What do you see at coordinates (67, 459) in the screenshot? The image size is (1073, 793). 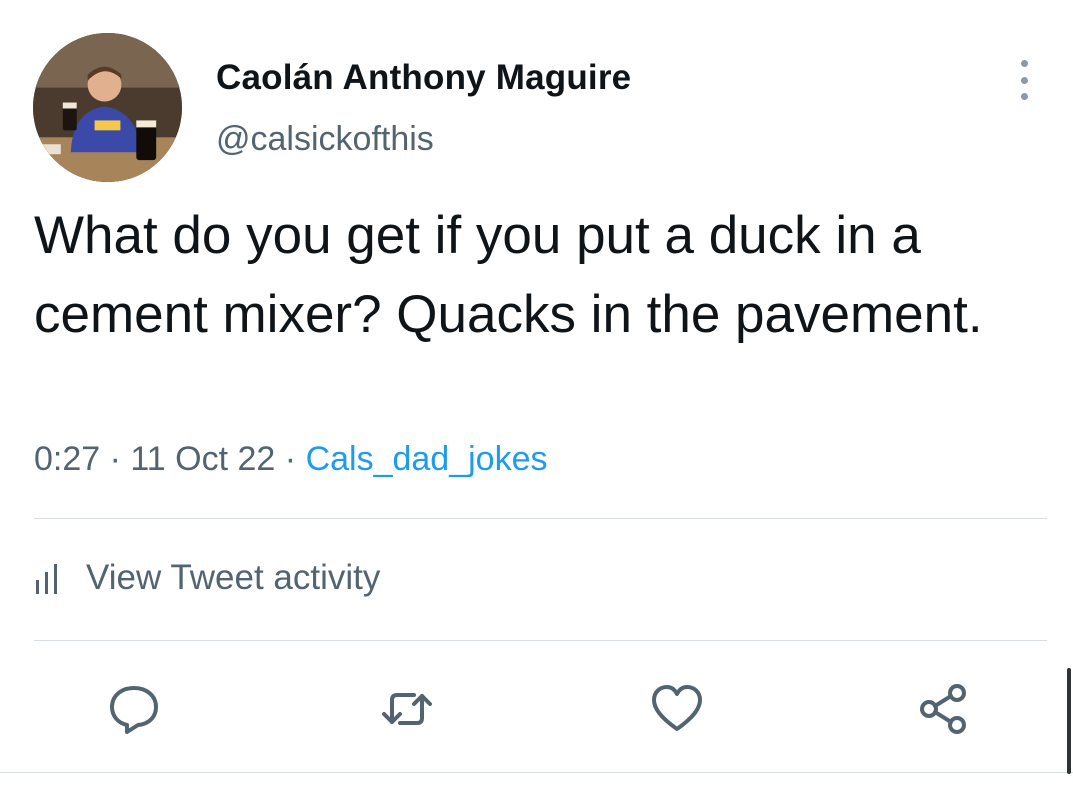 I see `tweet-time: 0:27` at bounding box center [67, 459].